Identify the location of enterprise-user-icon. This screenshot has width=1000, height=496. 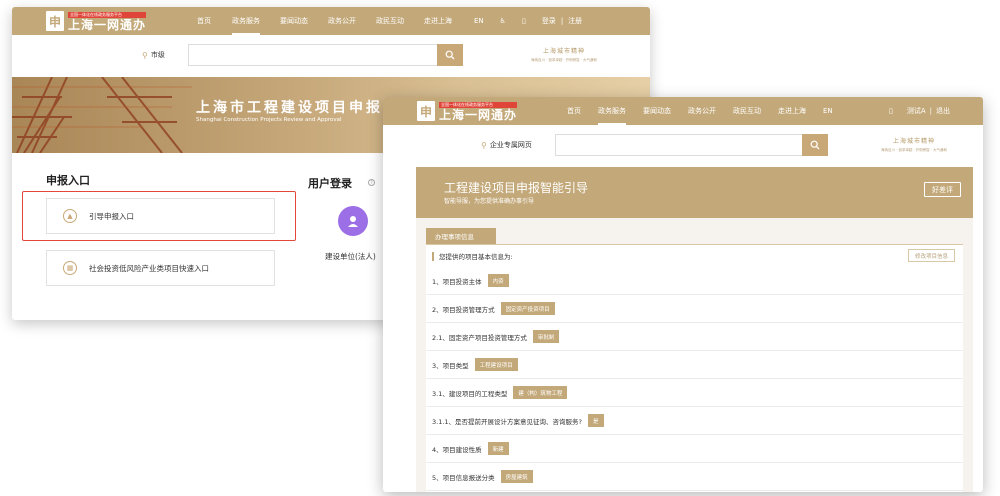
(353, 221).